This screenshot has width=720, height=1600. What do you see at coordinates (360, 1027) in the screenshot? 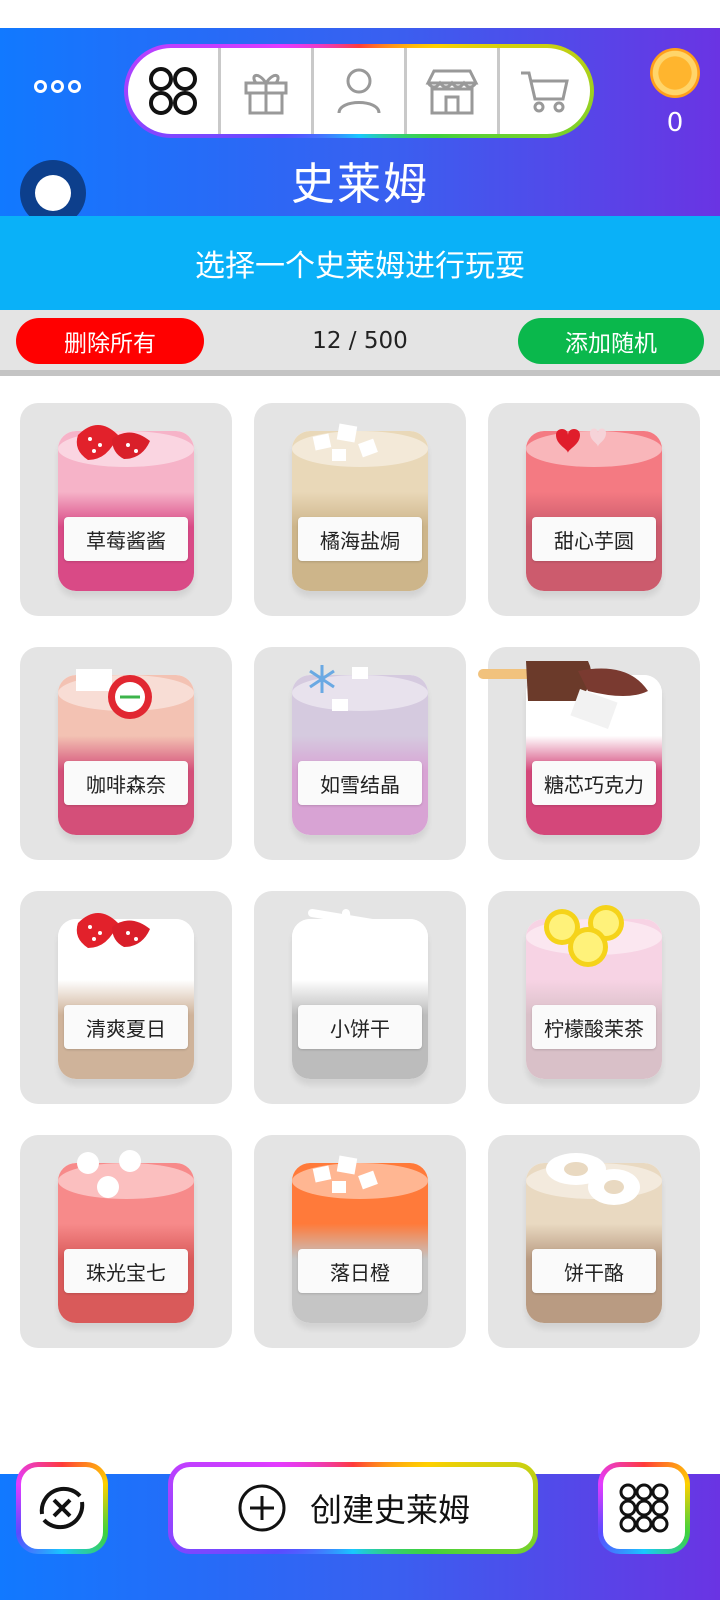
I see `slime-name: 小饼干` at bounding box center [360, 1027].